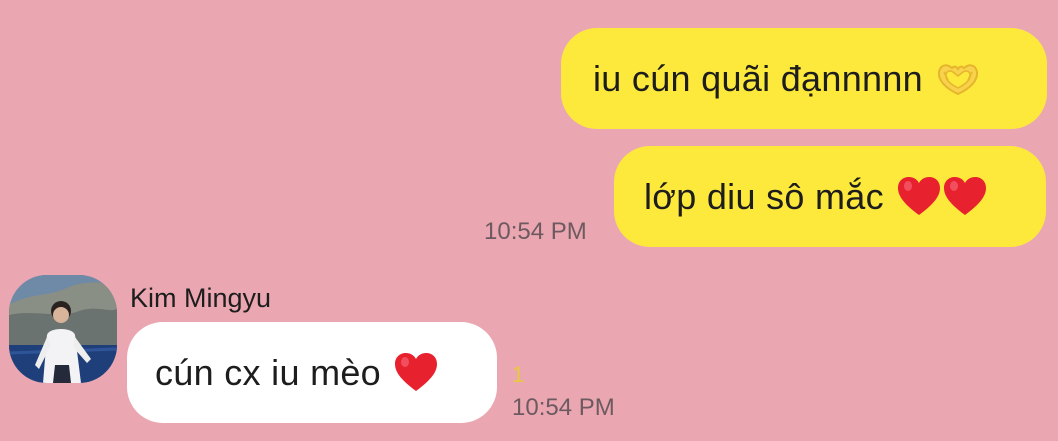 The width and height of the screenshot is (1058, 441). Describe the element at coordinates (758, 78) in the screenshot. I see `message-text: iu cún quãi đạnnnnn` at that location.